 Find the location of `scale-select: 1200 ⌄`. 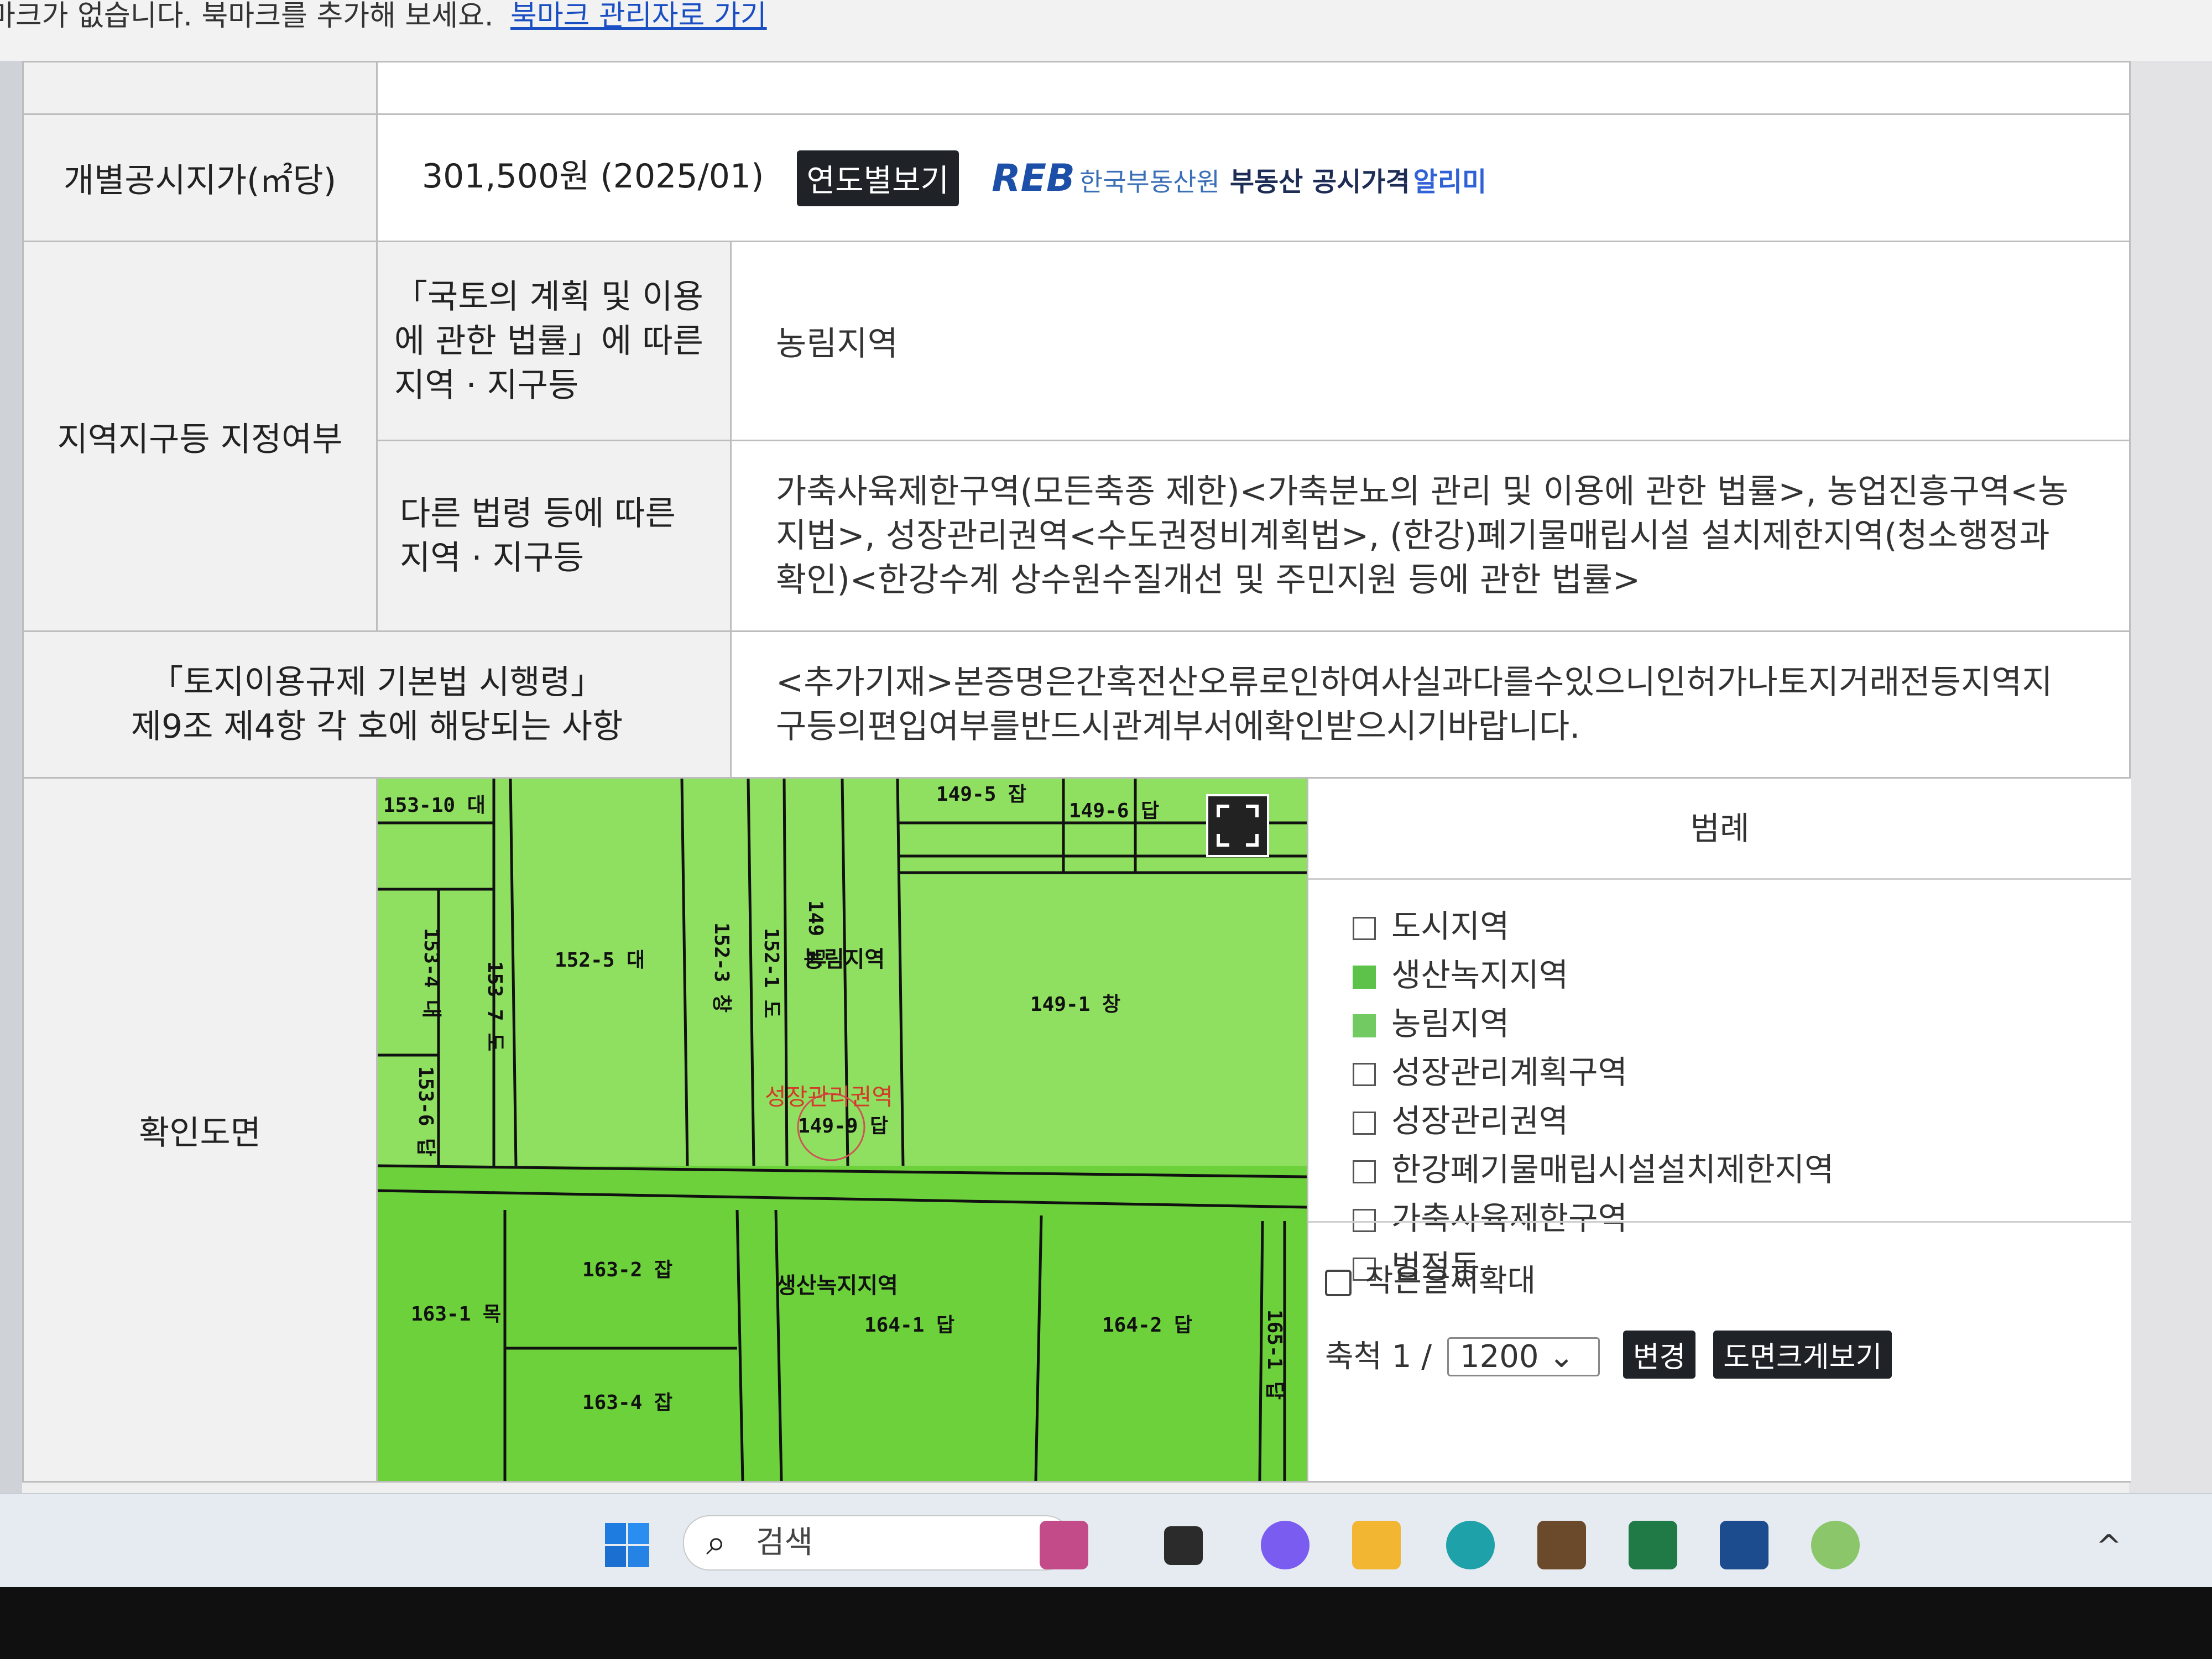

scale-select: 1200 ⌄ is located at coordinates (1524, 1357).